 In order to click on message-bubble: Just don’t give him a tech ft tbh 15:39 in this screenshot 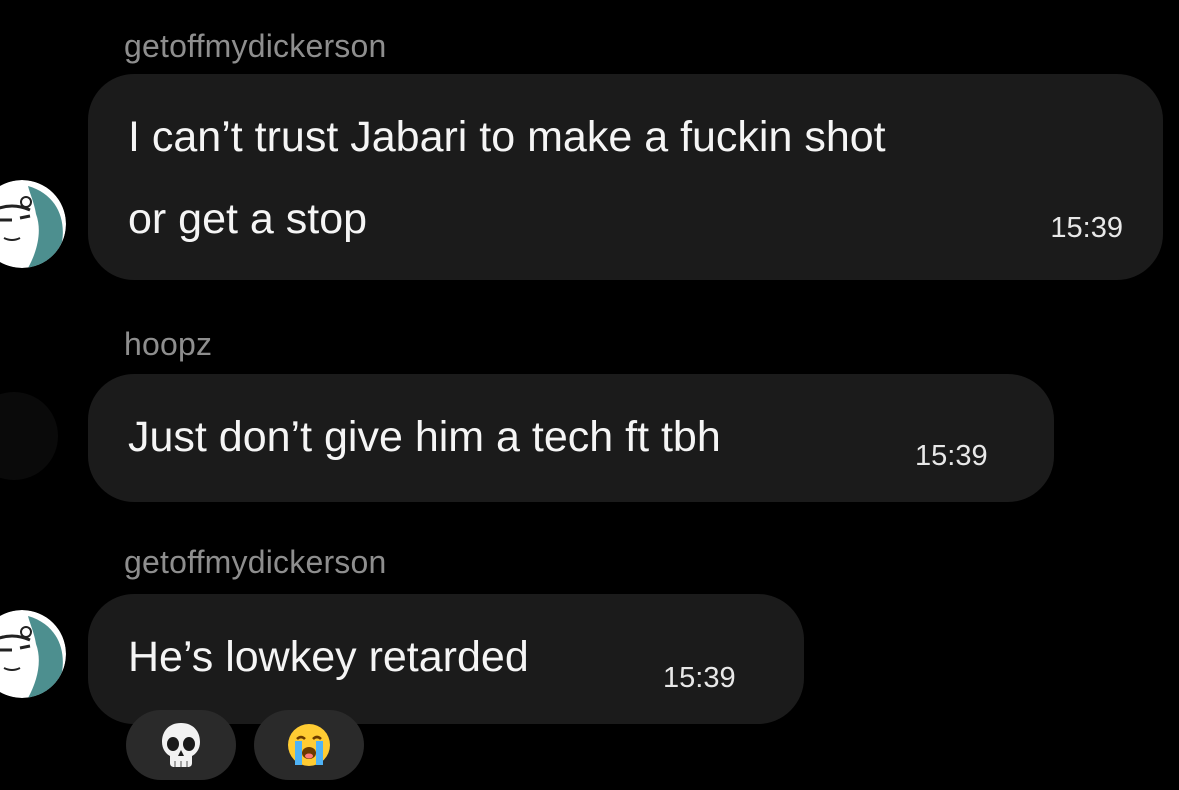, I will do `click(571, 438)`.